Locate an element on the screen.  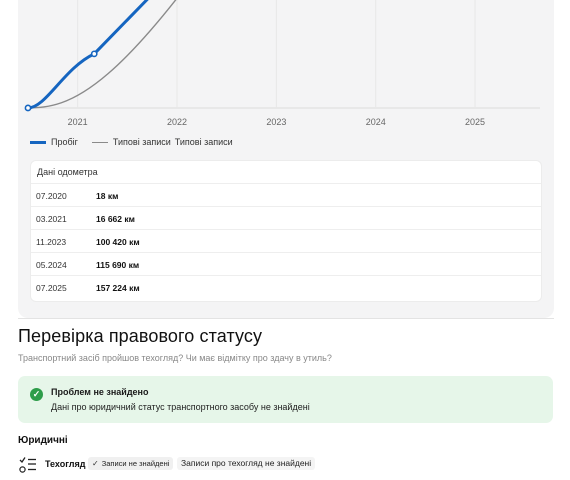
odometer-table-title: Дані одометра is located at coordinates (67, 172).